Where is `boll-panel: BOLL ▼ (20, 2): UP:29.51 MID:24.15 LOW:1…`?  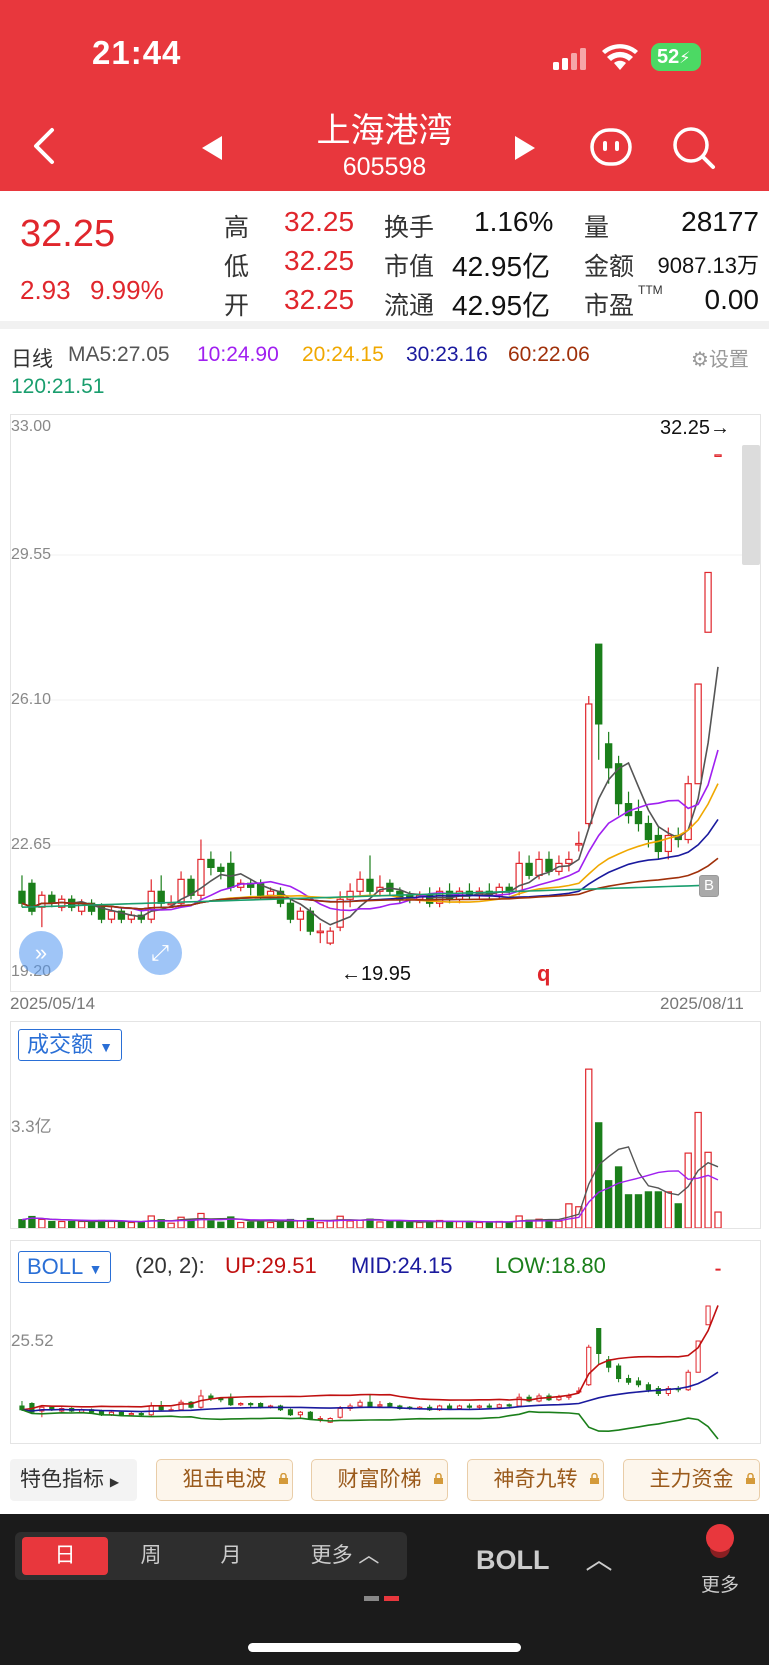
boll-panel: BOLL ▼ (20, 2): UP:29.51 MID:24.15 LOW:1… is located at coordinates (385, 1342).